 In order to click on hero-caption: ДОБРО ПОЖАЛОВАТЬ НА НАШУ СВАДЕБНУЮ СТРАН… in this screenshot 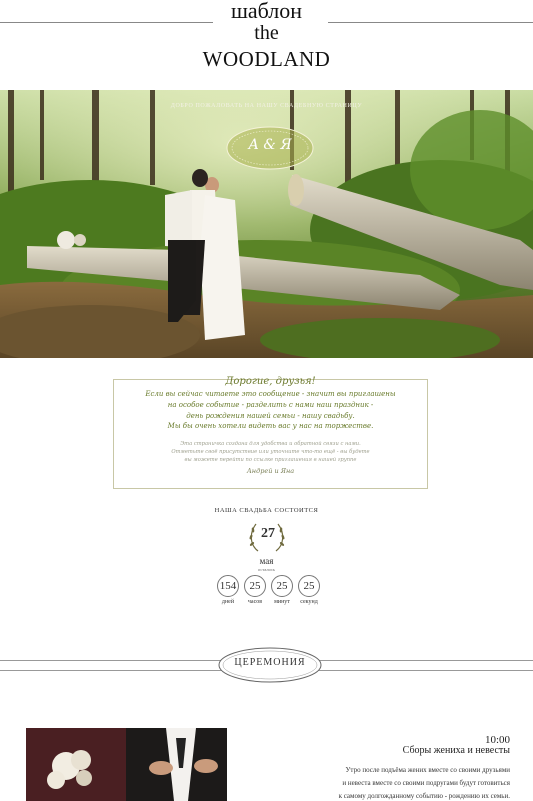, I will do `click(266, 106)`.